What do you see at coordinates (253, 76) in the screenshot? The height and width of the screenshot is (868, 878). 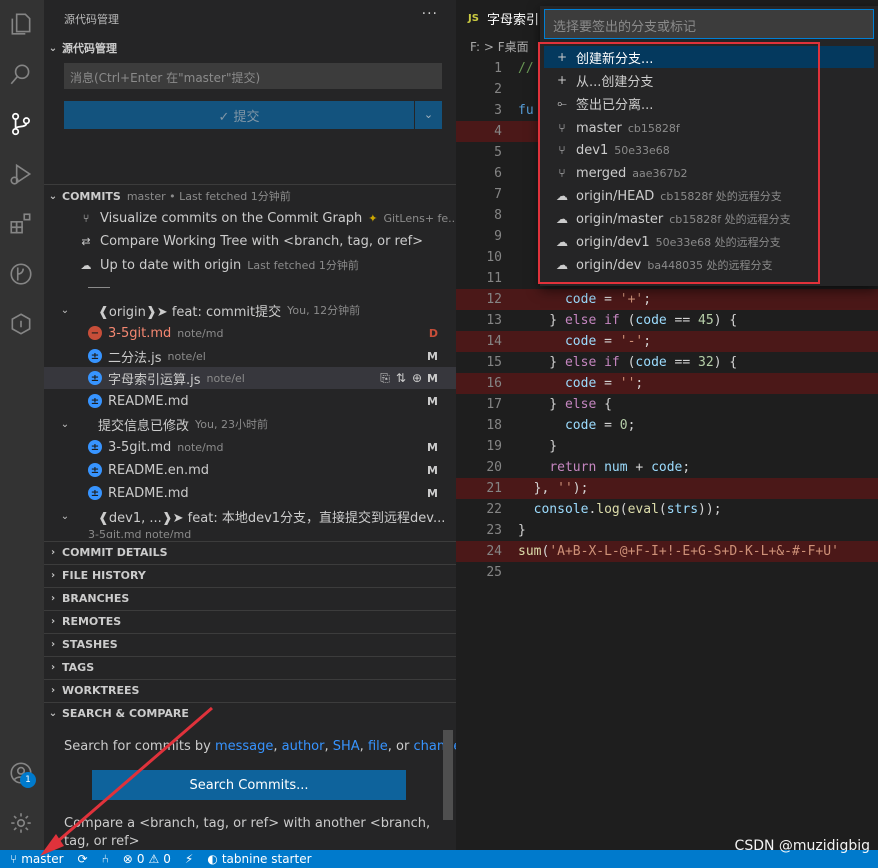 I see `commit-message-input: 消息(Ctrl+Enter 在"master"提交)` at bounding box center [253, 76].